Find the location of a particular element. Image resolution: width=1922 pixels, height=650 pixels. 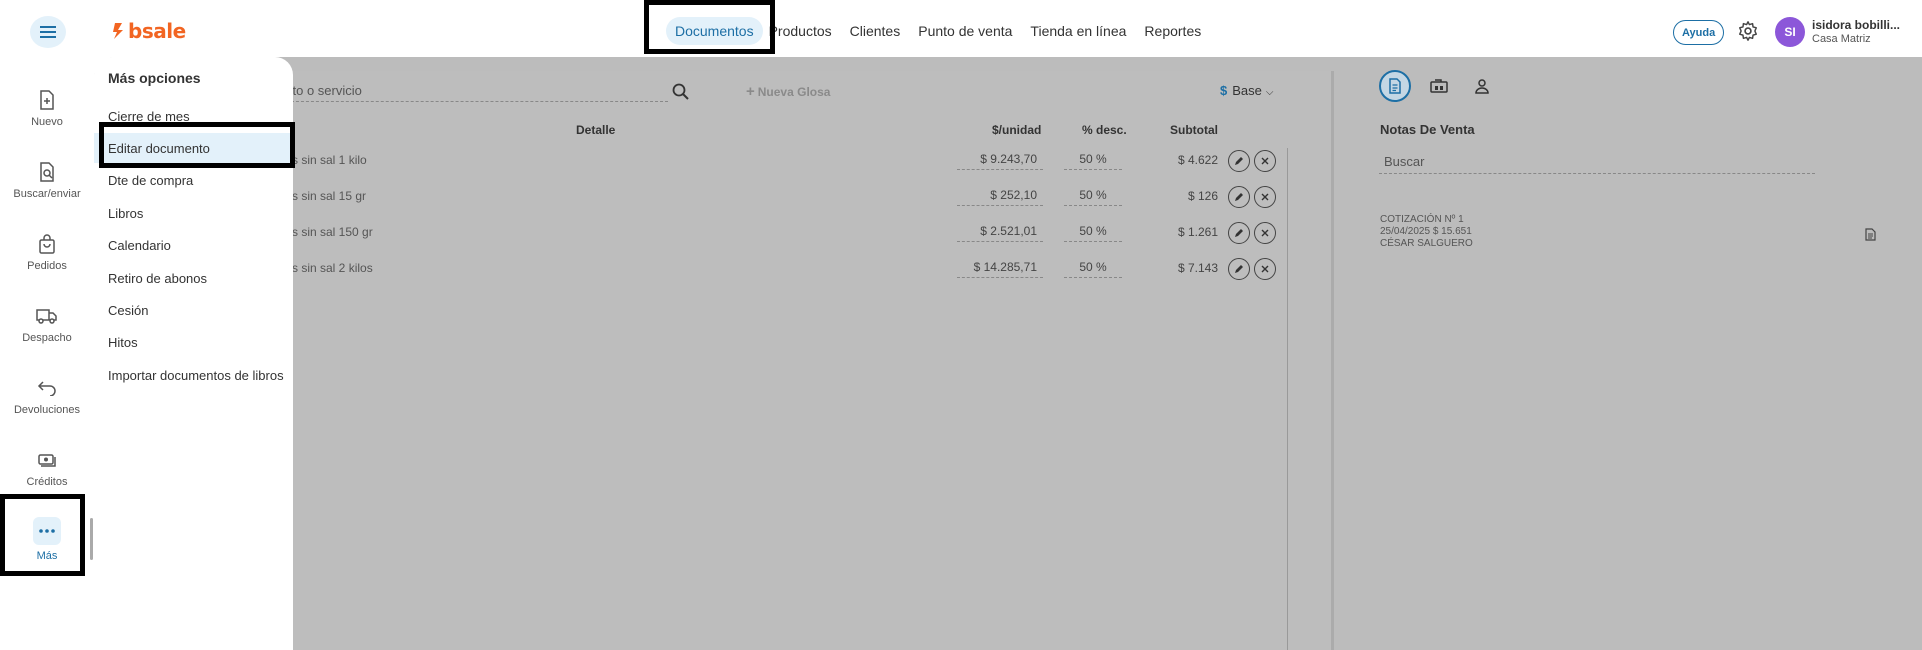

product-search-input: cto o servicio is located at coordinates (324, 90).